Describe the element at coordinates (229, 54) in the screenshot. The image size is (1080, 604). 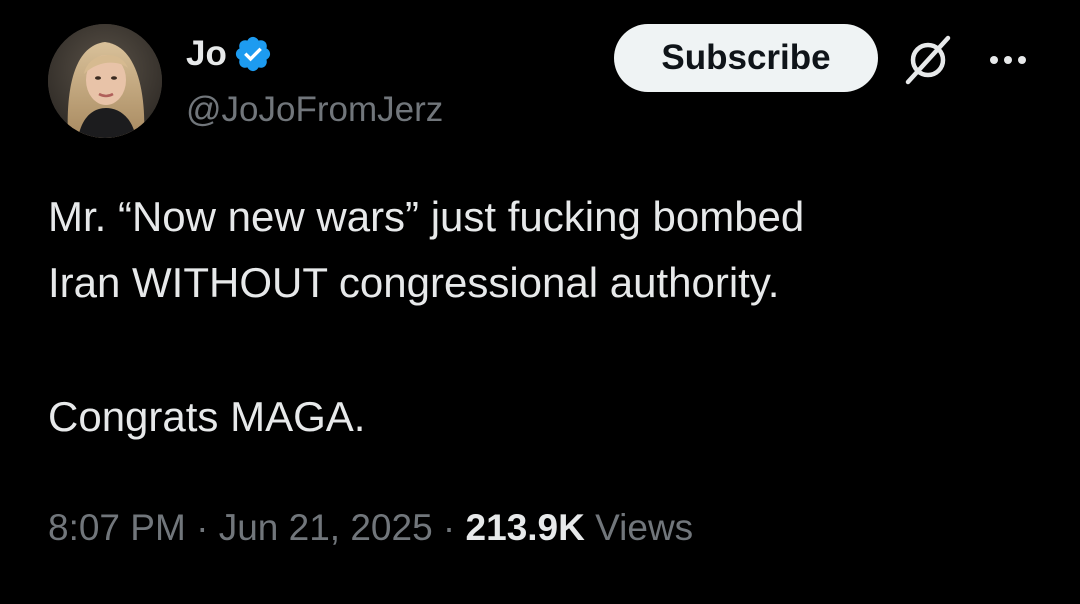
I see `author-name-row: Jo` at that location.